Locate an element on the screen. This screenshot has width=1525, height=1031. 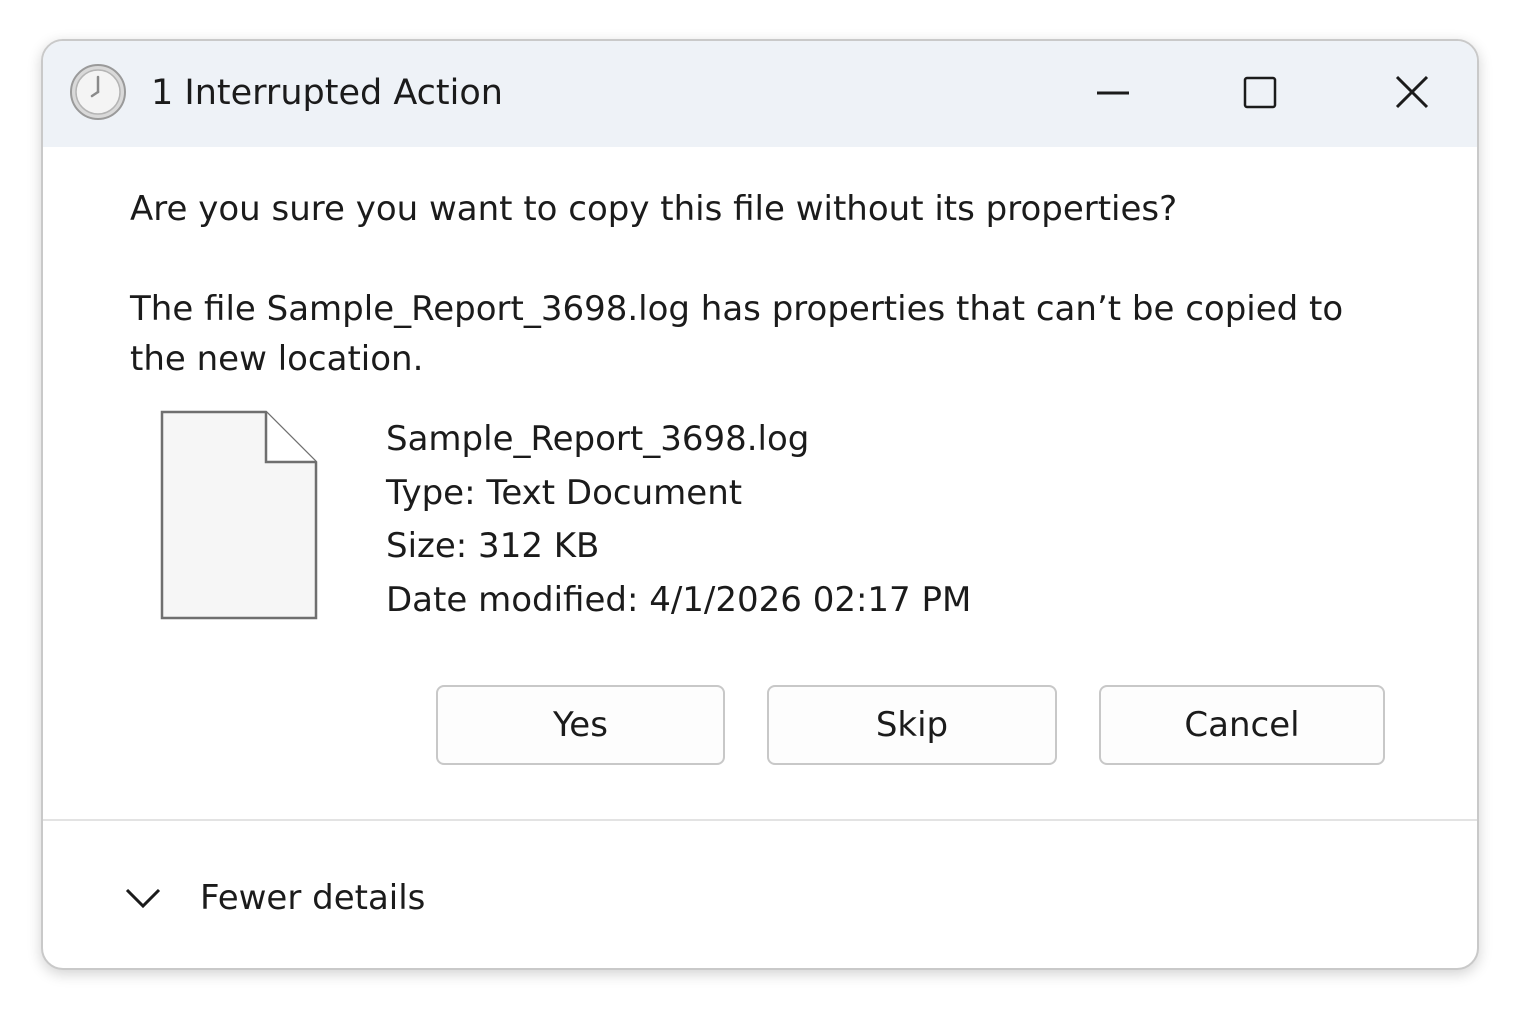
minimize-button is located at coordinates (1113, 92).